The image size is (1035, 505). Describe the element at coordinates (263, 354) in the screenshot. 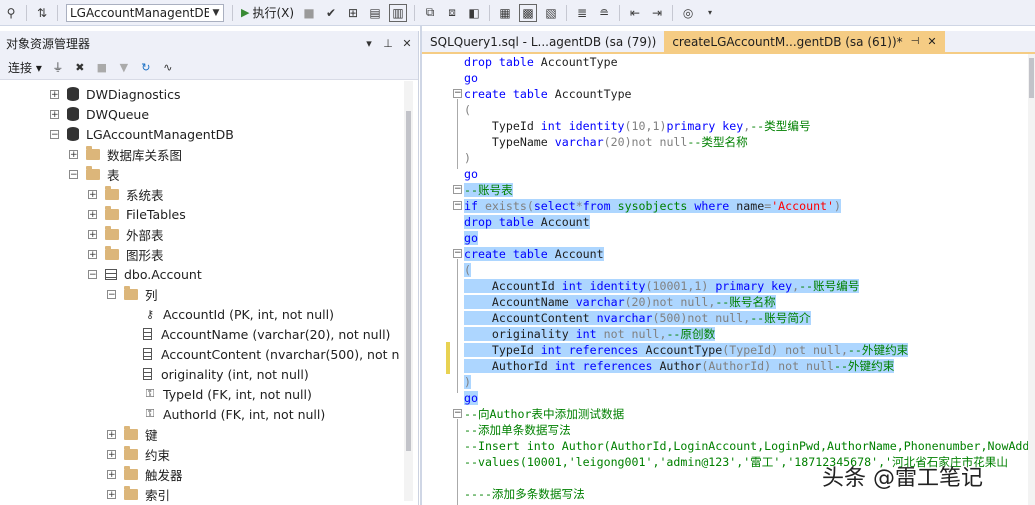

I see `tree-node: AccountContent (nvarchar(500), not null)` at that location.